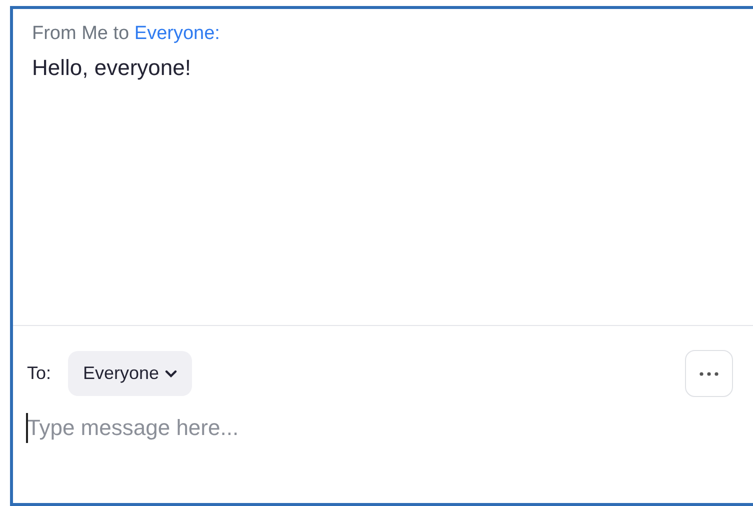 The height and width of the screenshot is (506, 753). I want to click on more-button, so click(709, 373).